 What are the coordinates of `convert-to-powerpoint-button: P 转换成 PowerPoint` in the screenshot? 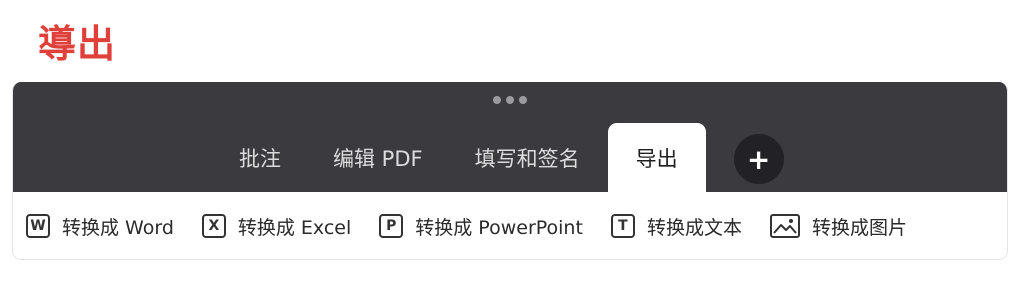 It's located at (481, 226).